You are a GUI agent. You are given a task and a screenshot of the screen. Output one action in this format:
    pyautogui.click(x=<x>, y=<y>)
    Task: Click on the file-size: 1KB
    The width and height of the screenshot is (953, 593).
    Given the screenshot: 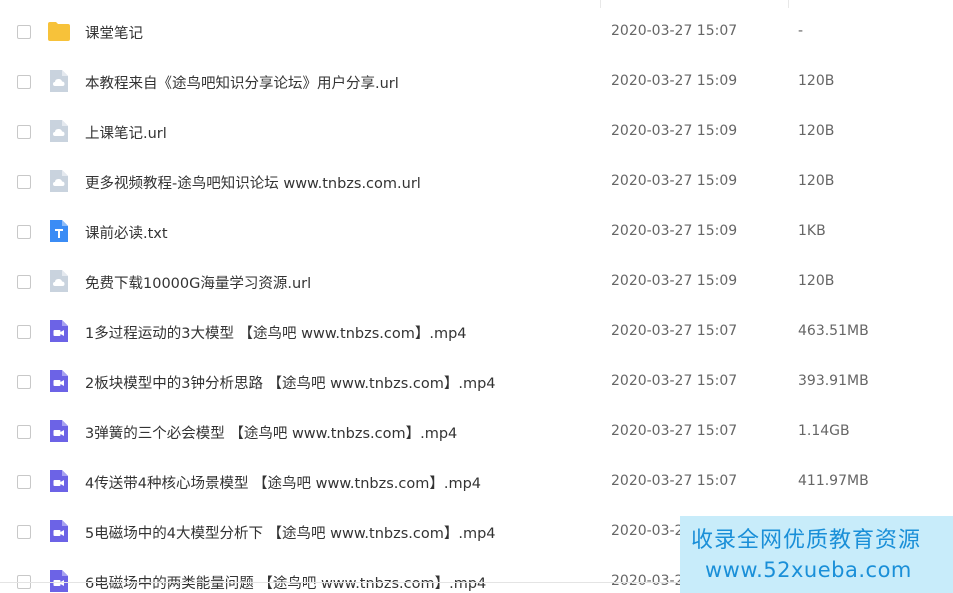 What is the action you would take?
    pyautogui.click(x=812, y=231)
    